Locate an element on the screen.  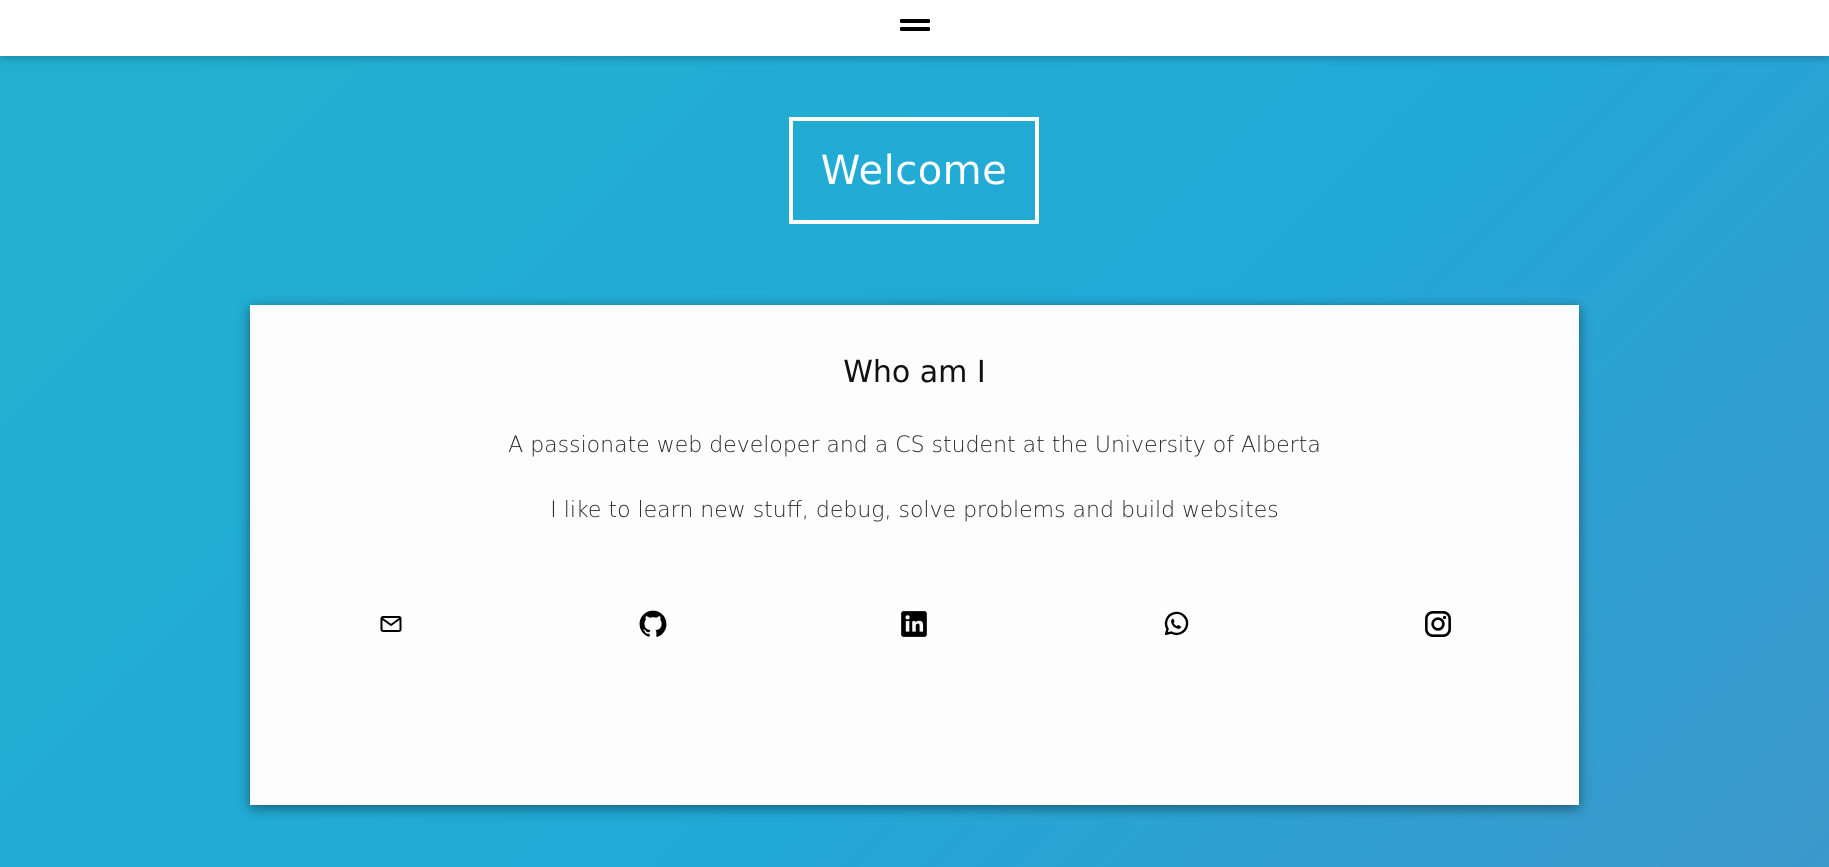
email-link is located at coordinates (391, 624).